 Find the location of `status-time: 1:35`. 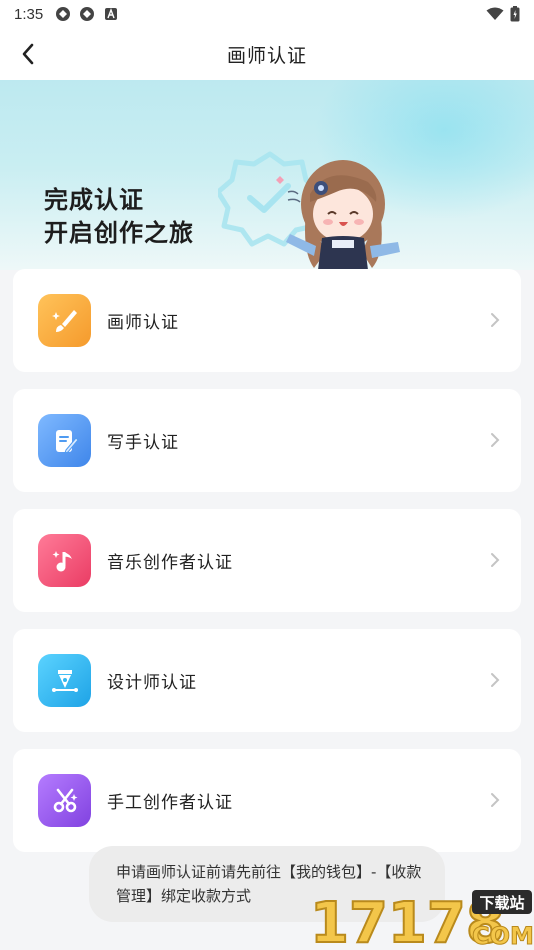

status-time: 1:35 is located at coordinates (29, 14).